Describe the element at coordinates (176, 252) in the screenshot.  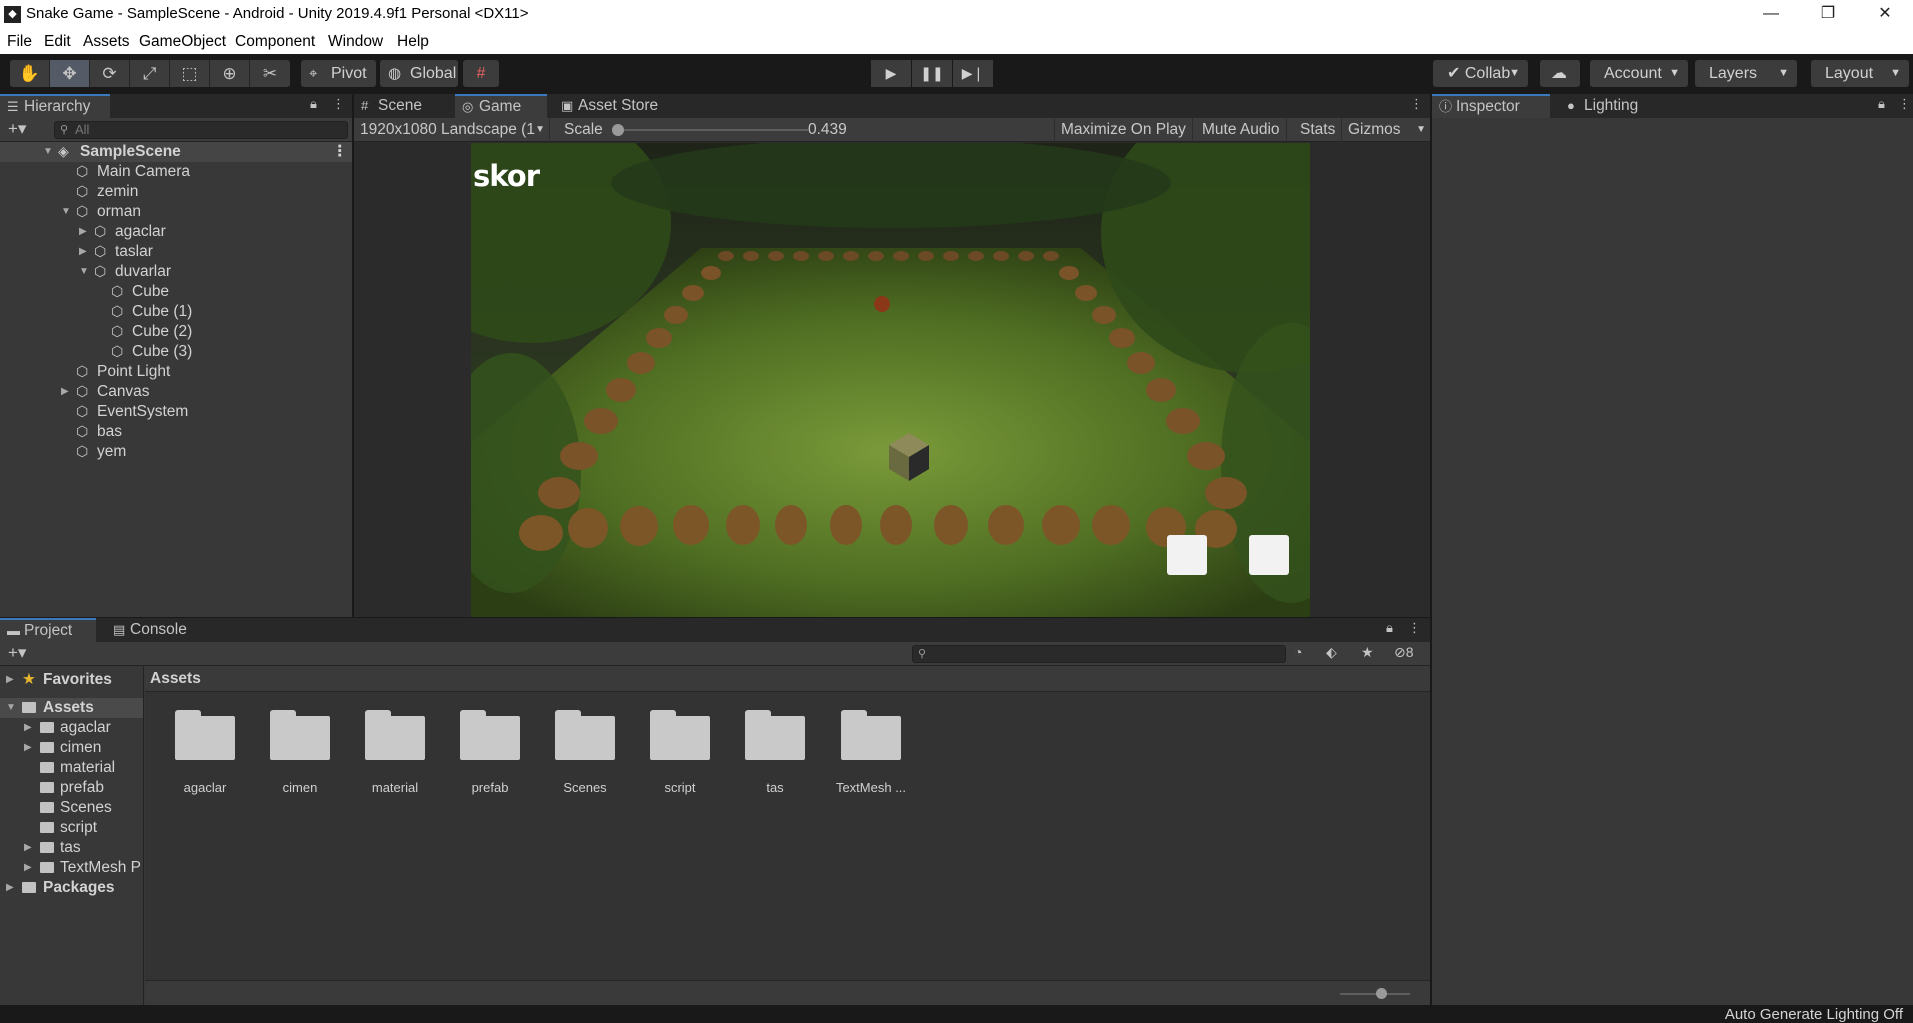
I see `hierarchy-item: ▶ ⬡ taslar` at that location.